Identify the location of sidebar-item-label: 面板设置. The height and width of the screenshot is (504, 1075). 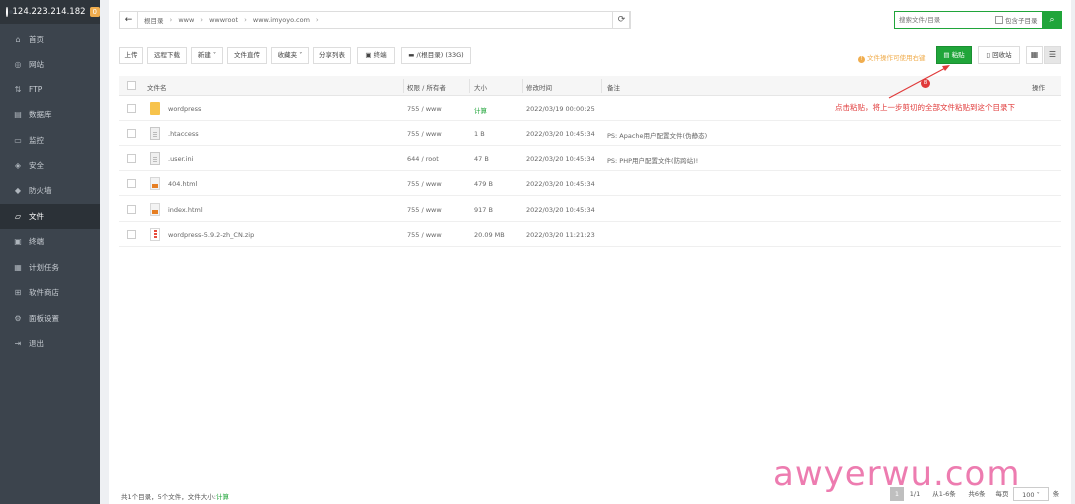
(44, 318).